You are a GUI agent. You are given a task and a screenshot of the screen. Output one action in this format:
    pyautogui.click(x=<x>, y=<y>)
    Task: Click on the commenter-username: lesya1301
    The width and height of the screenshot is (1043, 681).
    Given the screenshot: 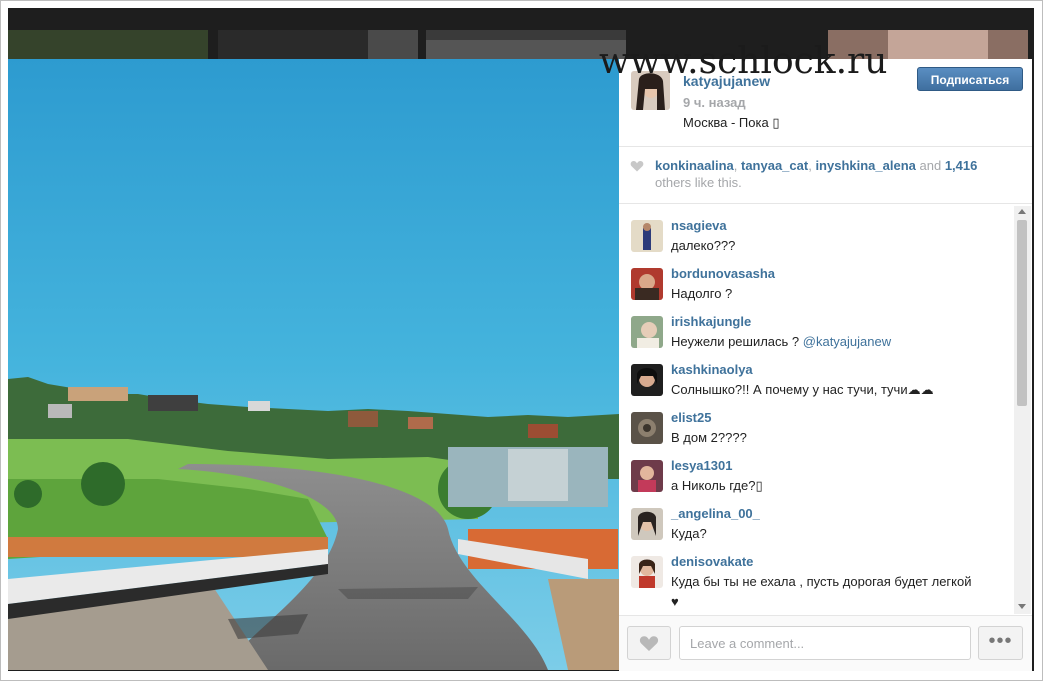 What is the action you would take?
    pyautogui.click(x=701, y=465)
    